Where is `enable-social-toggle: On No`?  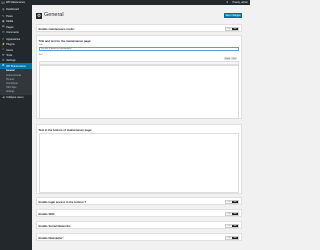
enable-social-toggle: On No is located at coordinates (232, 226).